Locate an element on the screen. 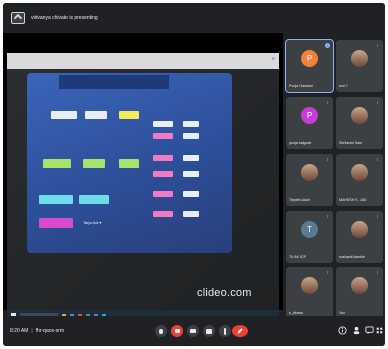  presenting-screen-icon is located at coordinates (18, 18).